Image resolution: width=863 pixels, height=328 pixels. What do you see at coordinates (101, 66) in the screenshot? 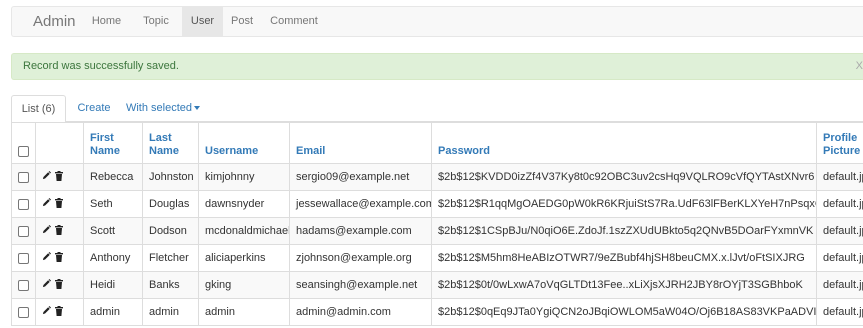
I see `alert-message: Record was successfully saved.` at bounding box center [101, 66].